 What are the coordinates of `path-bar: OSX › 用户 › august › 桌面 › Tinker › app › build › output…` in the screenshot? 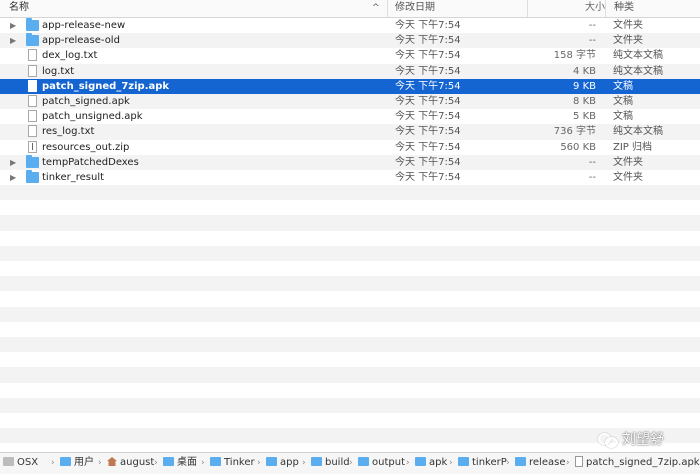 It's located at (350, 463).